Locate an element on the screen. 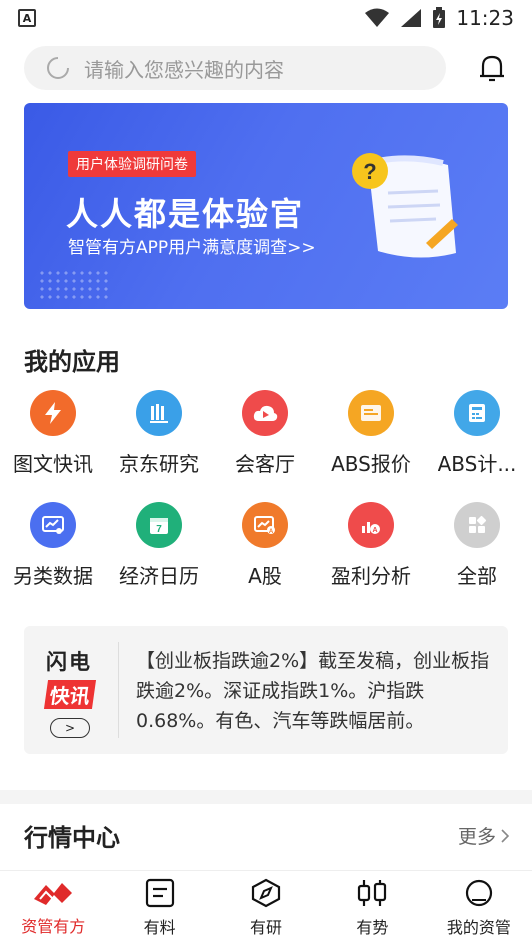  nav-label: 有料 is located at coordinates (159, 927).